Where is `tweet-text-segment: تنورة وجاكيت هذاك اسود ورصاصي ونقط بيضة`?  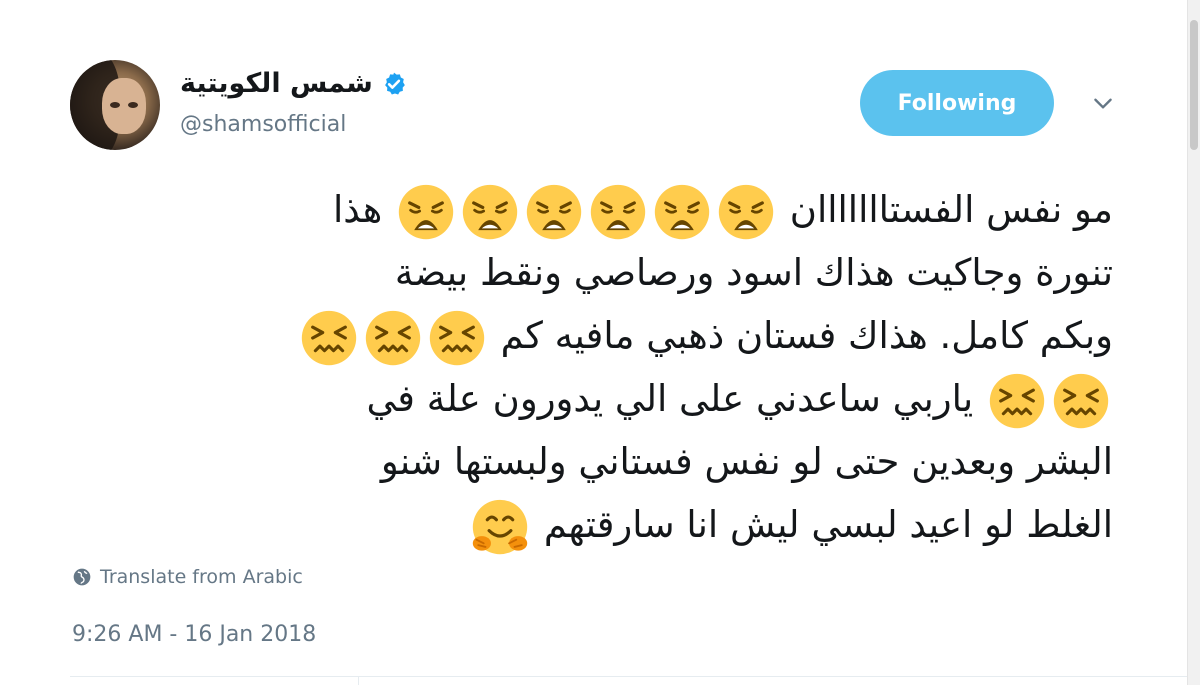
tweet-text-segment: تنورة وجاكيت هذاك اسود ورصاصي ونقط بيضة is located at coordinates (753, 272).